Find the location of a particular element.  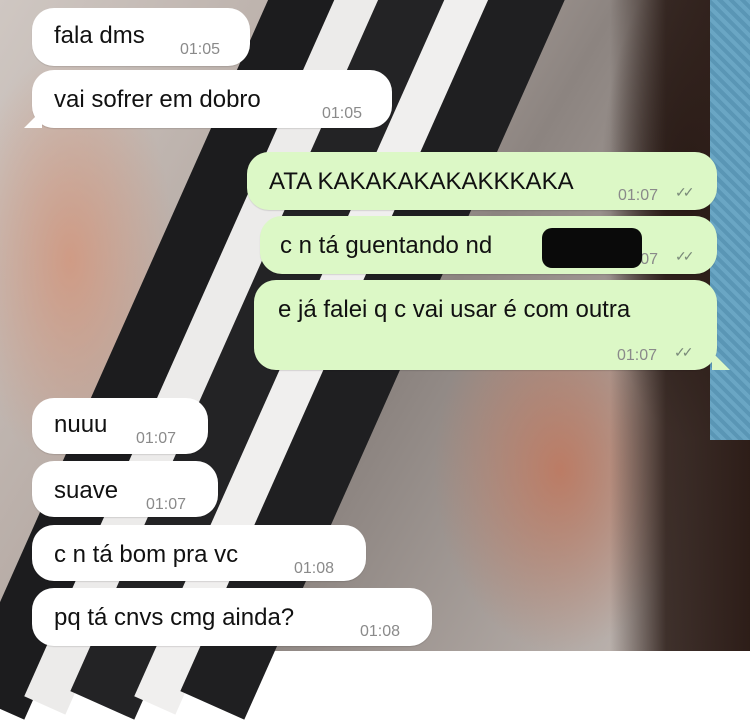

message-text: c n tá guentando nd is located at coordinates (386, 245).